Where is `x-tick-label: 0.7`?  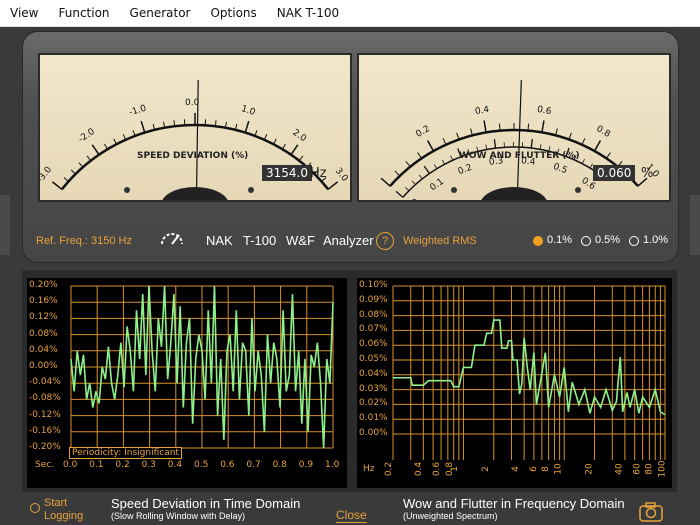
x-tick-label: 0.7 is located at coordinates (253, 465).